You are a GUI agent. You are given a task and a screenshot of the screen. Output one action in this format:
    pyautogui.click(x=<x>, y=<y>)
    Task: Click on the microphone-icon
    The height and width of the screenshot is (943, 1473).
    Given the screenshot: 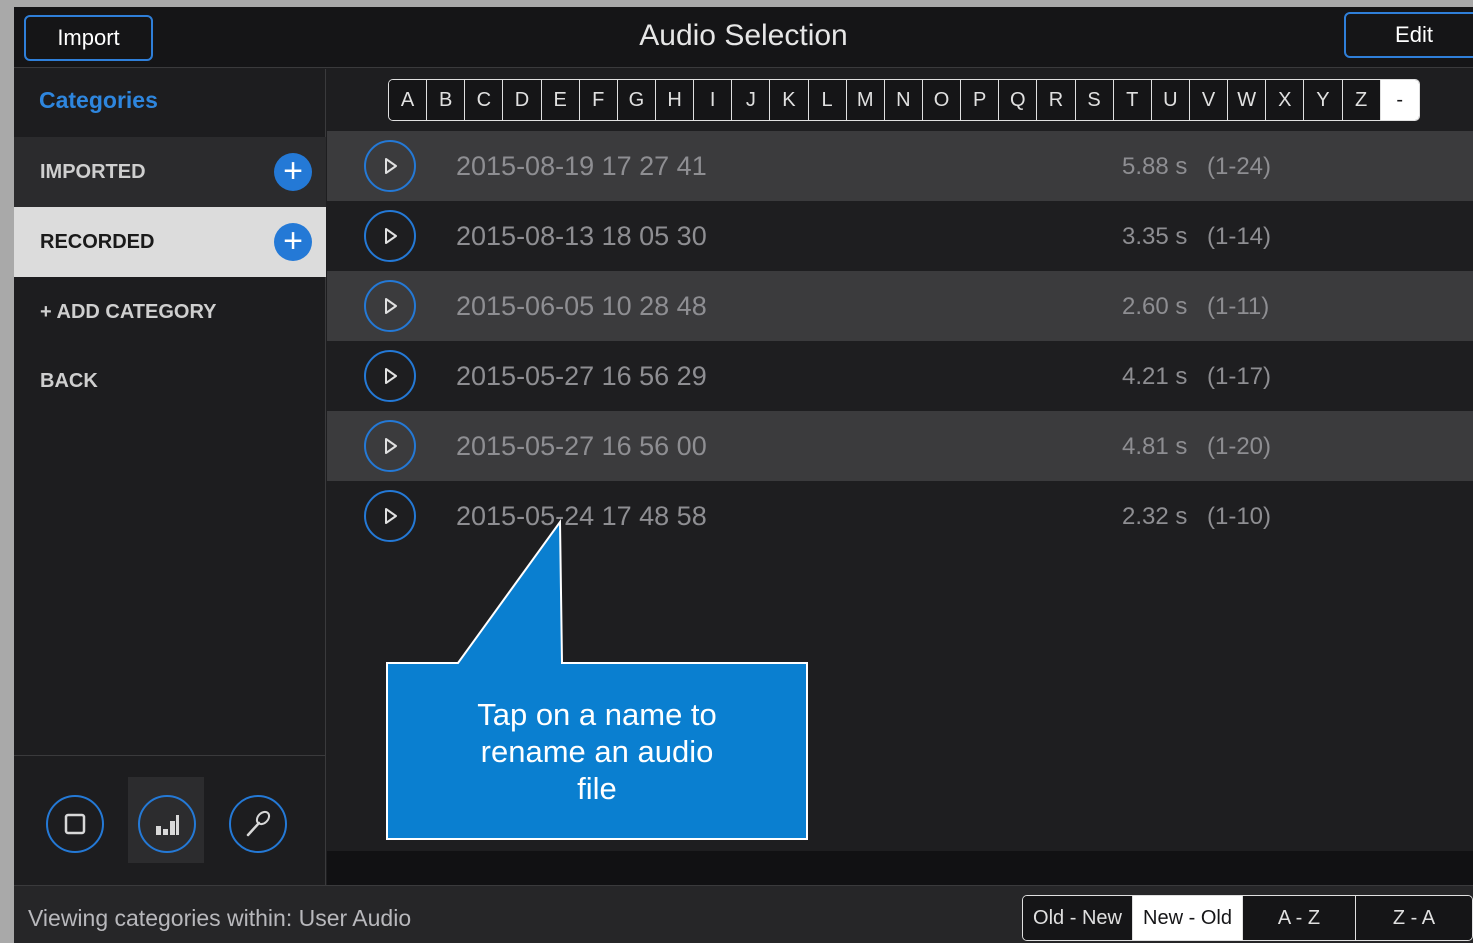 What is the action you would take?
    pyautogui.click(x=258, y=823)
    